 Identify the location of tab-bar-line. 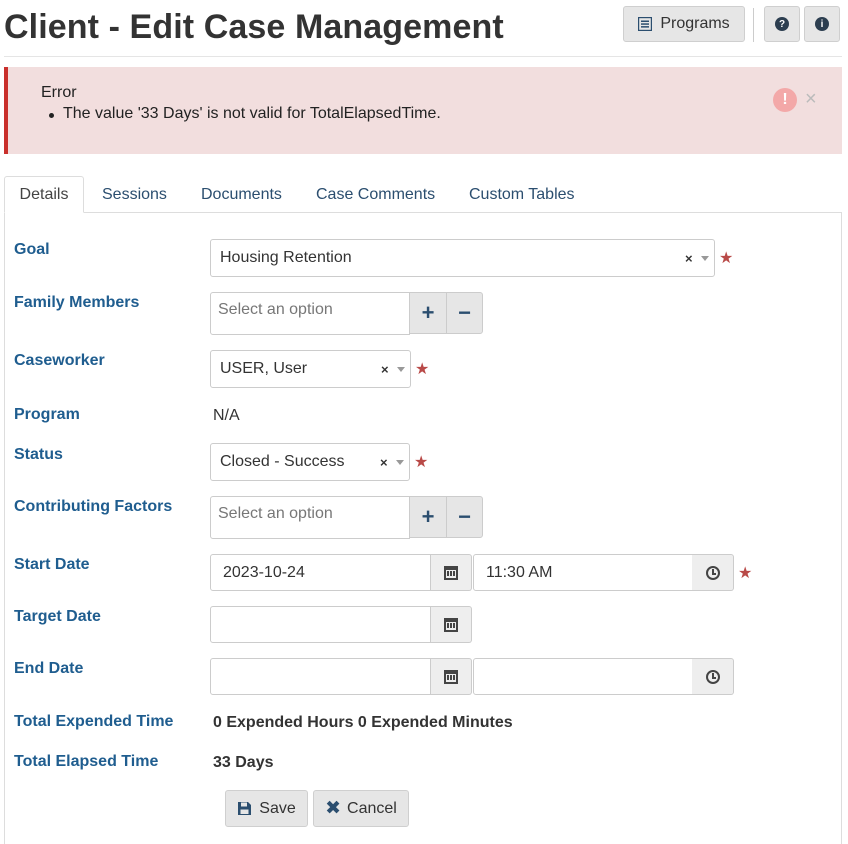
(463, 212).